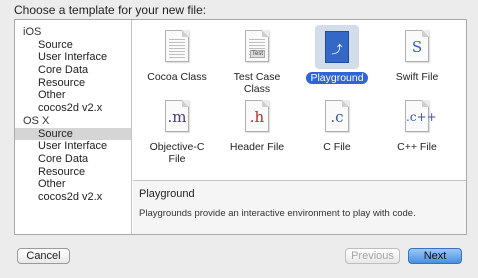  What do you see at coordinates (110, 10) in the screenshot?
I see `dialog-title: Choose a template for your new file:` at bounding box center [110, 10].